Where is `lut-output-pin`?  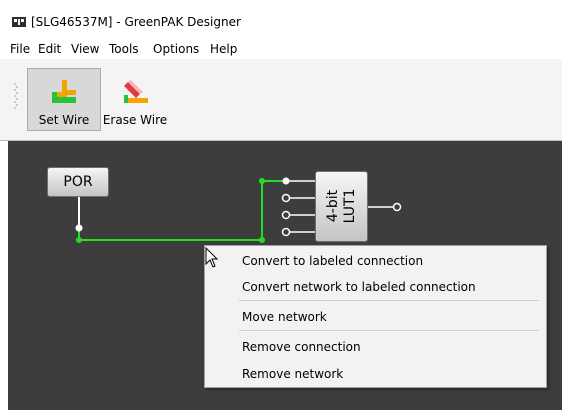 lut-output-pin is located at coordinates (397, 207).